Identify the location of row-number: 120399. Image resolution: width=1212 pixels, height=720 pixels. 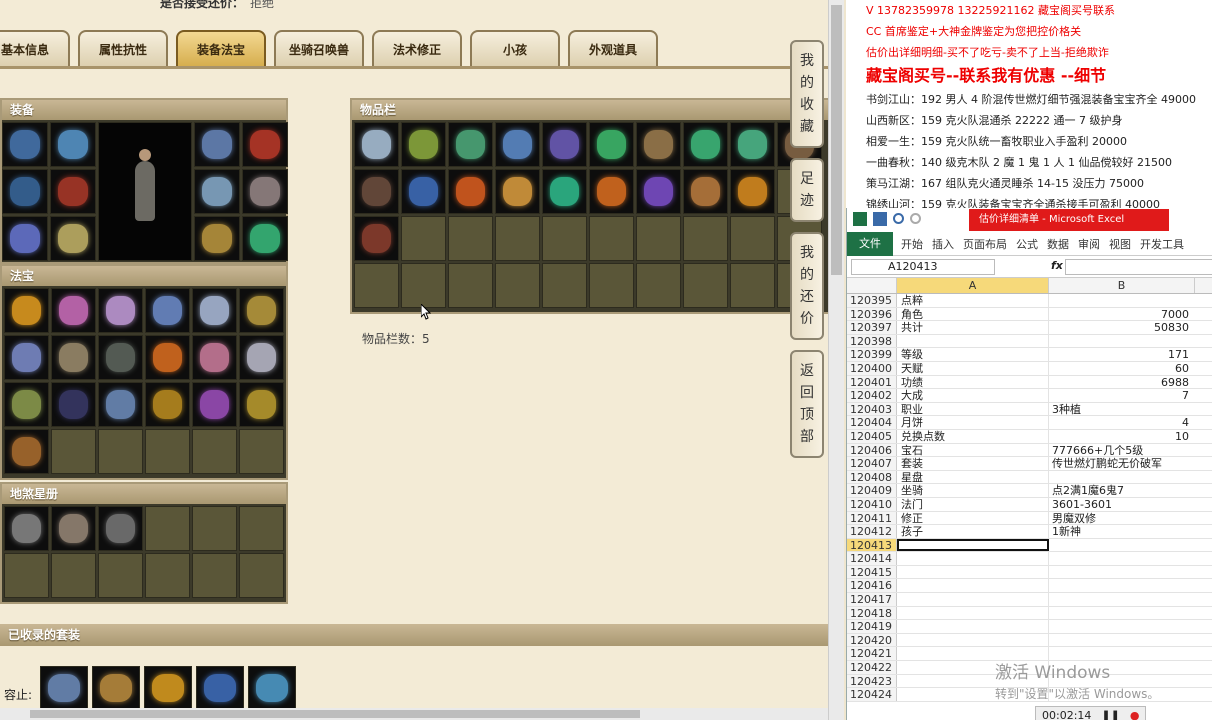
(872, 354).